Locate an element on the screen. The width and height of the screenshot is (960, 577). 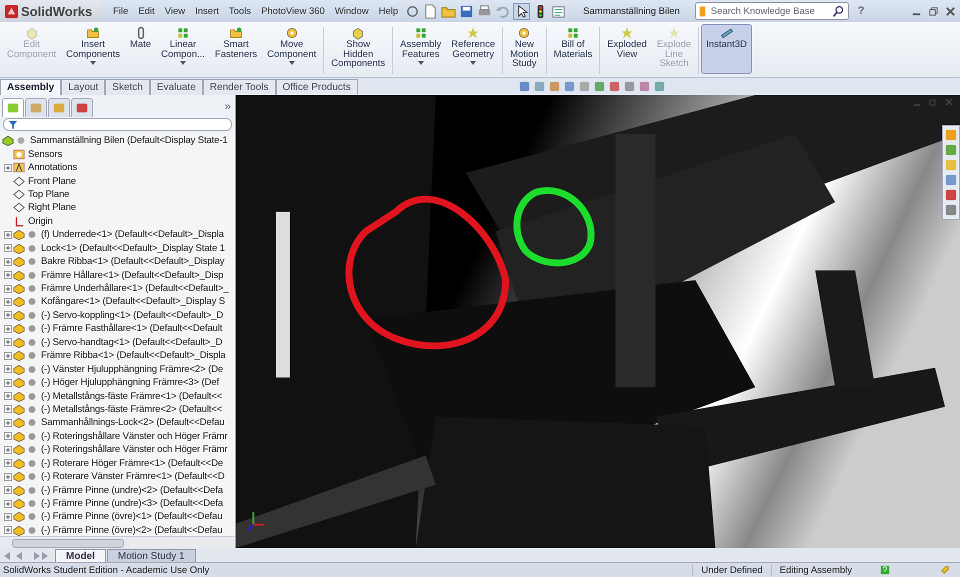
menu-item: Tools is located at coordinates (240, 11).